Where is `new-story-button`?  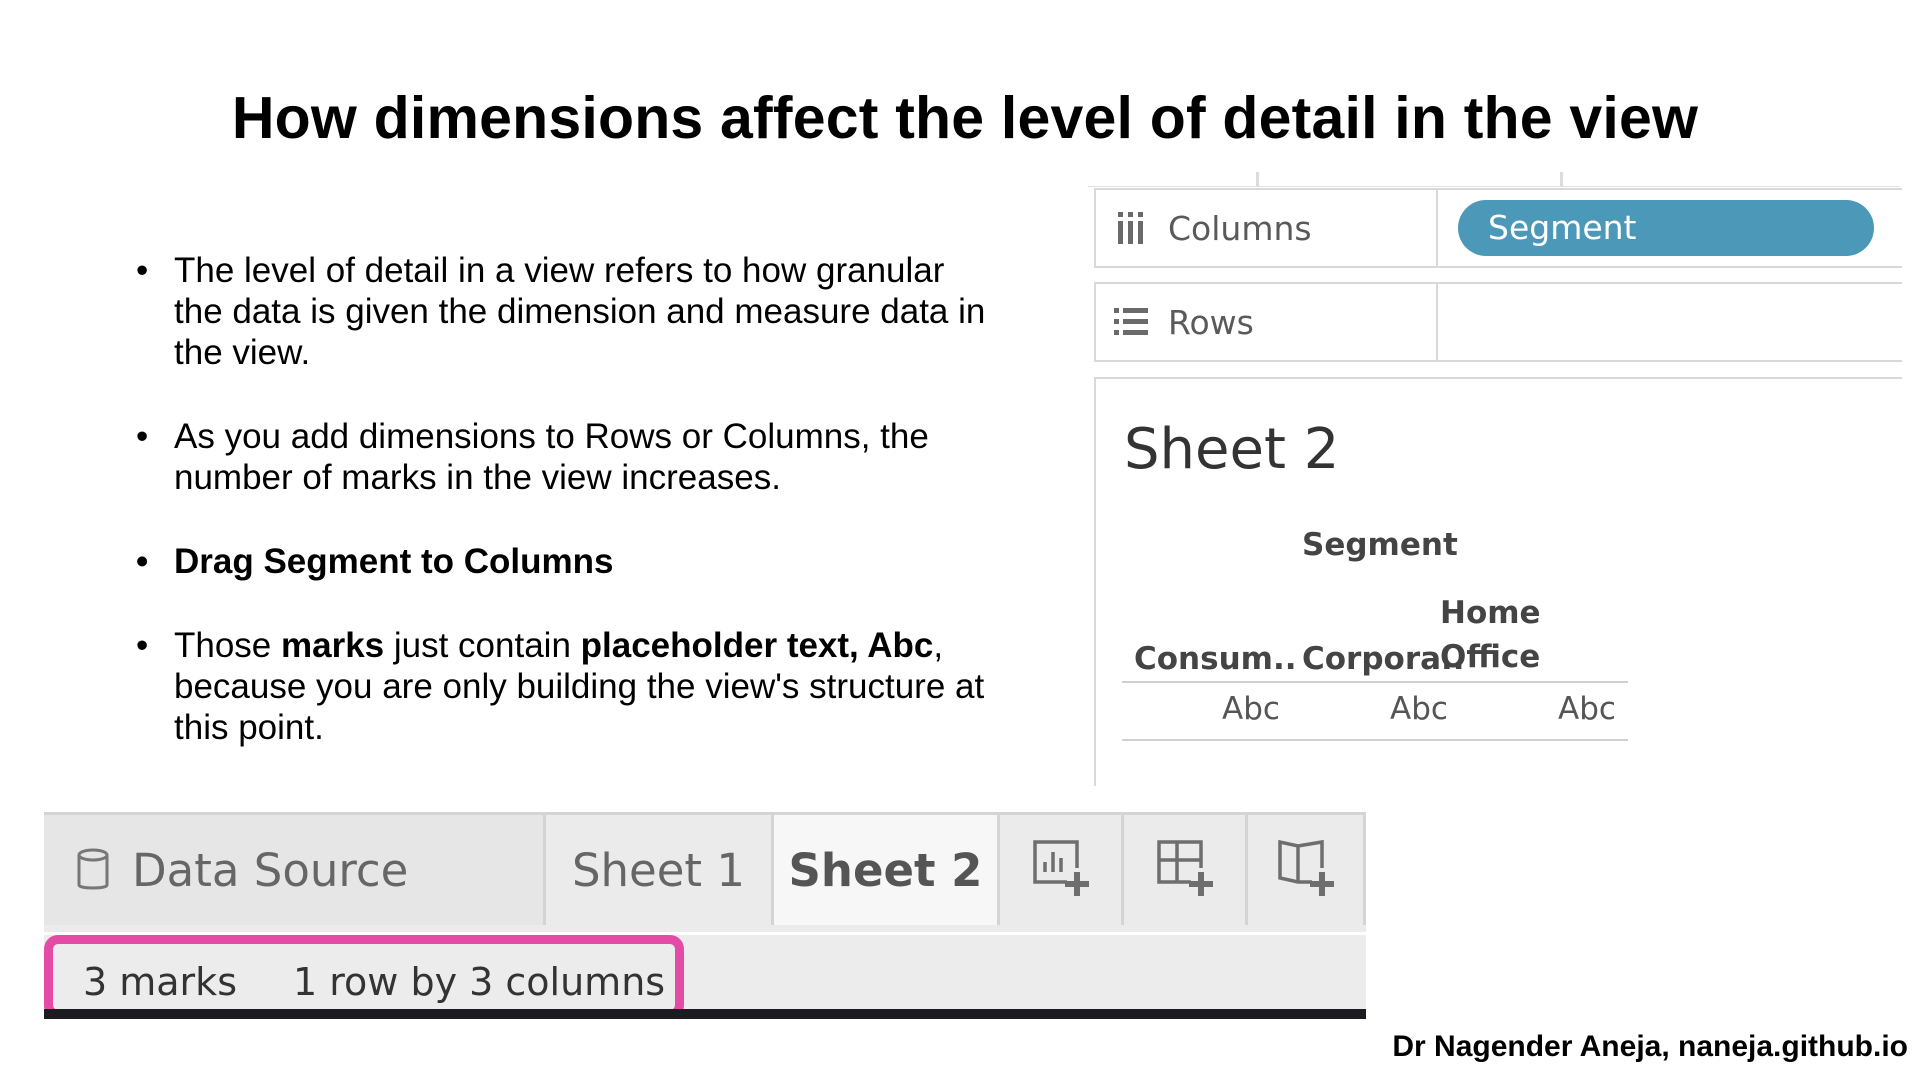
new-story-button is located at coordinates (1307, 870).